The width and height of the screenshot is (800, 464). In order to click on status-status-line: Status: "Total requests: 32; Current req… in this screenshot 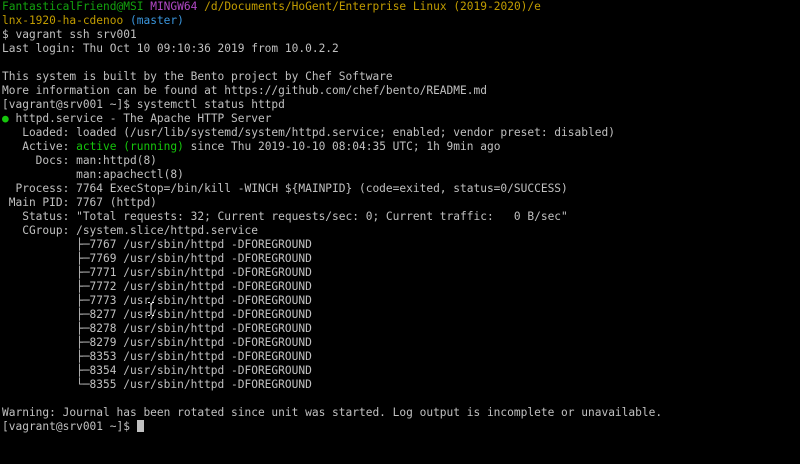, I will do `click(285, 216)`.